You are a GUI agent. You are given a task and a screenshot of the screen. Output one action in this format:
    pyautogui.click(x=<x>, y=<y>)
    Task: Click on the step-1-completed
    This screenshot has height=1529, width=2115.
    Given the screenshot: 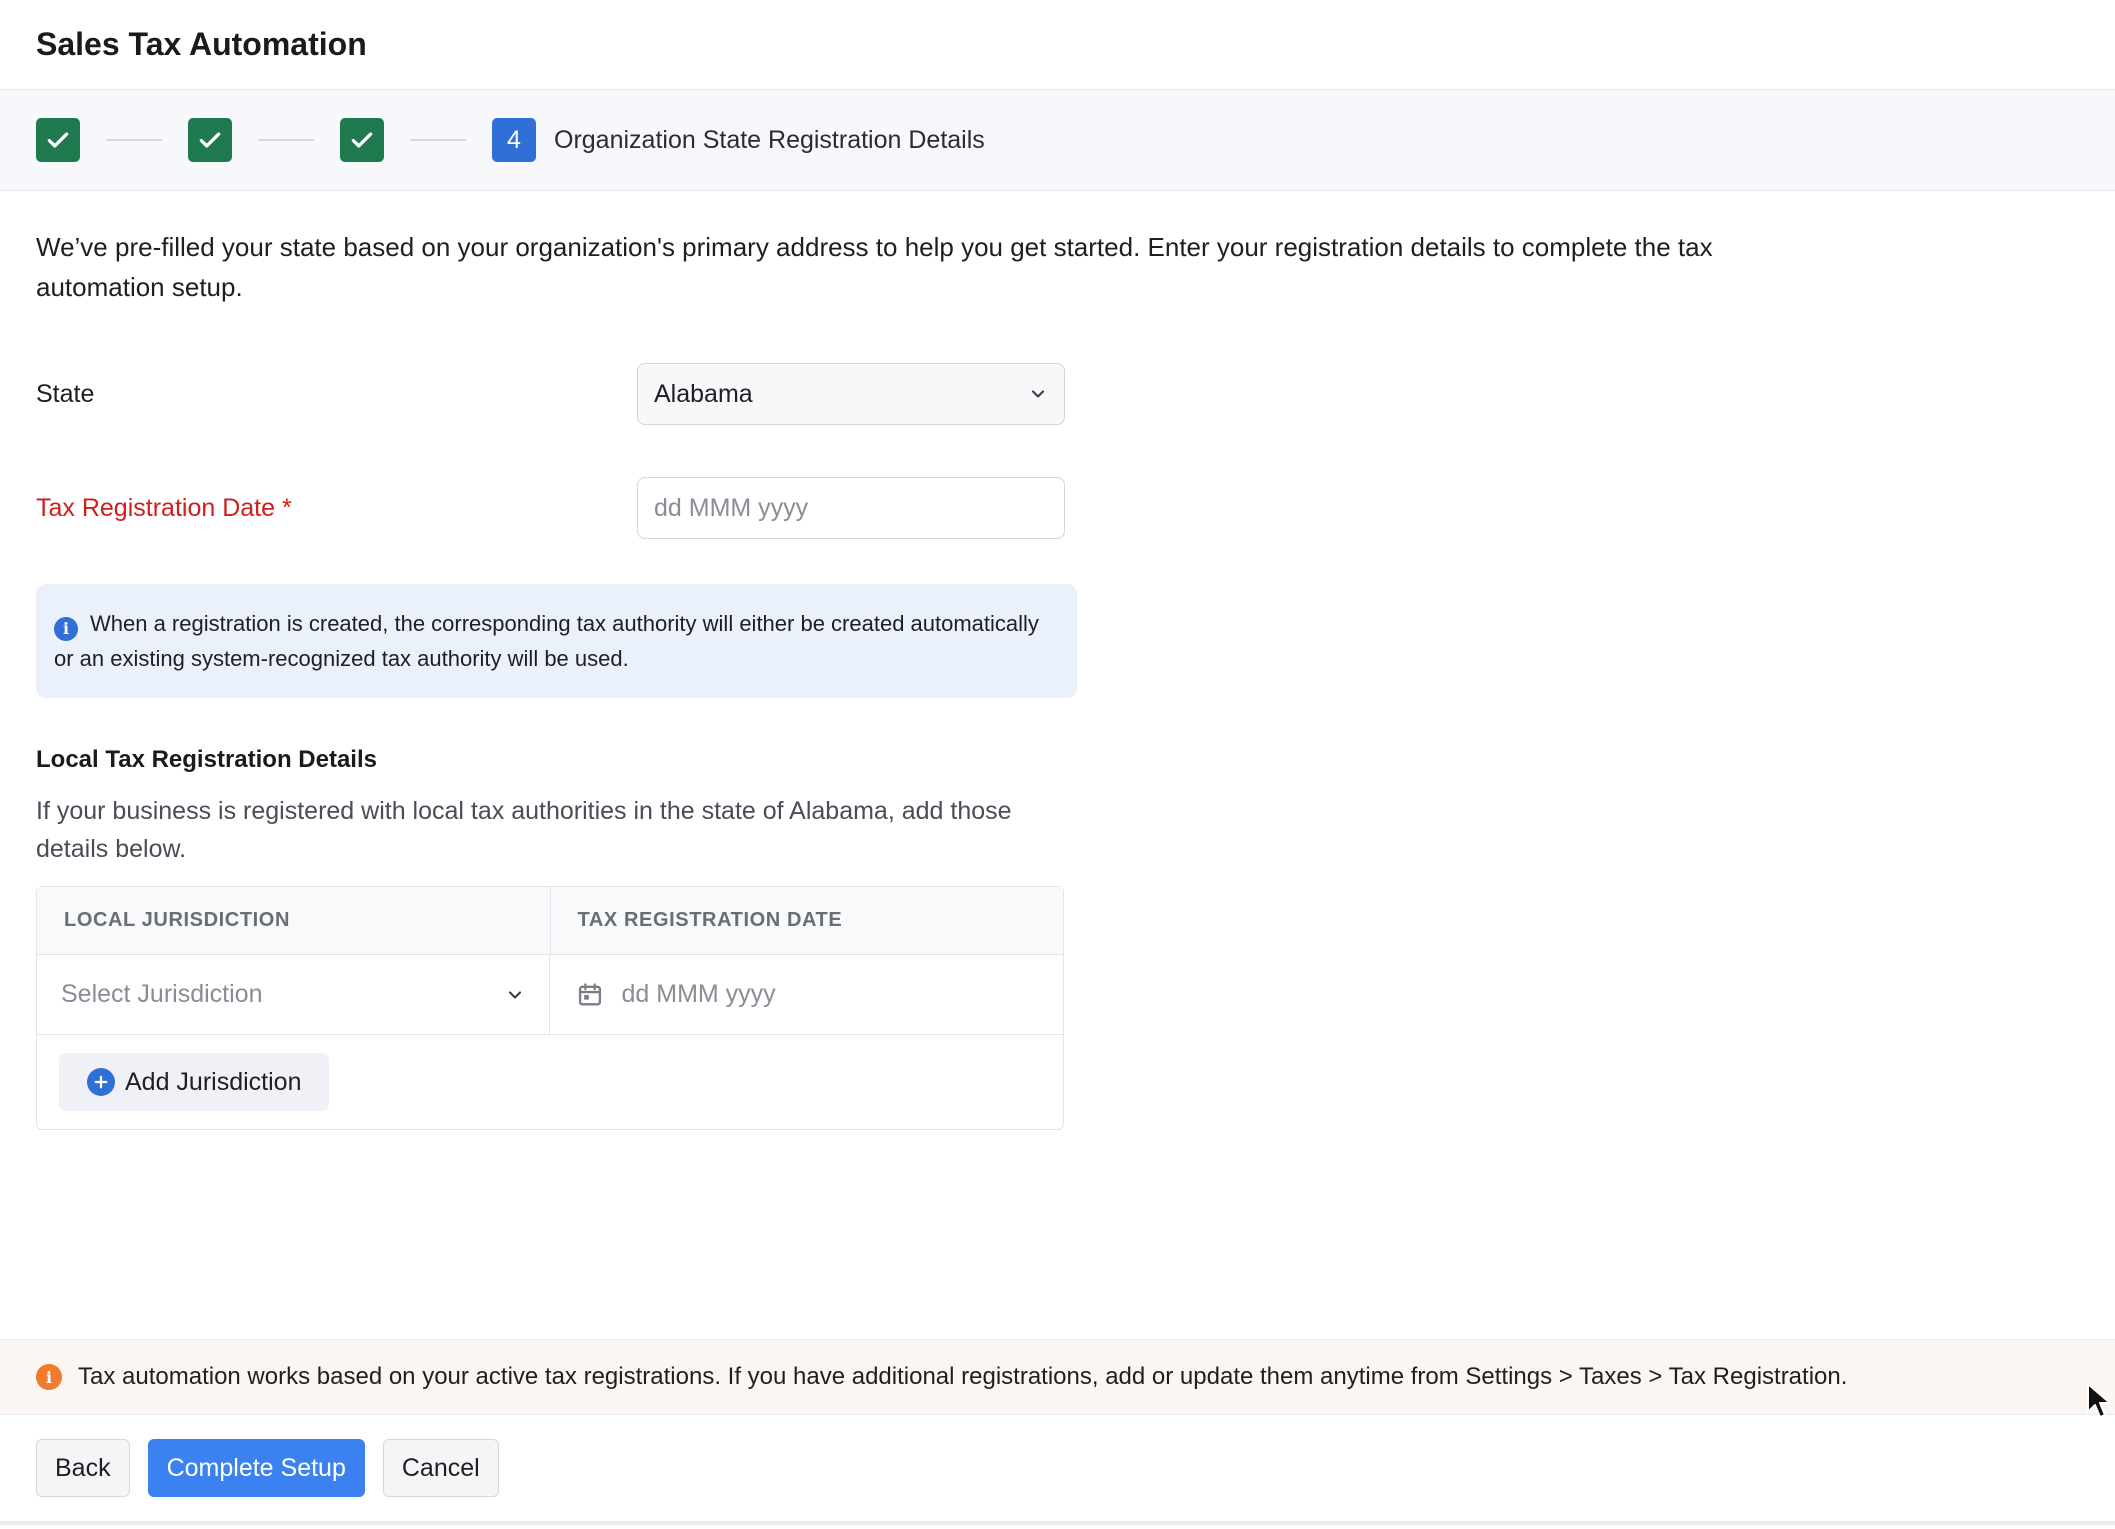 What is the action you would take?
    pyautogui.click(x=58, y=140)
    